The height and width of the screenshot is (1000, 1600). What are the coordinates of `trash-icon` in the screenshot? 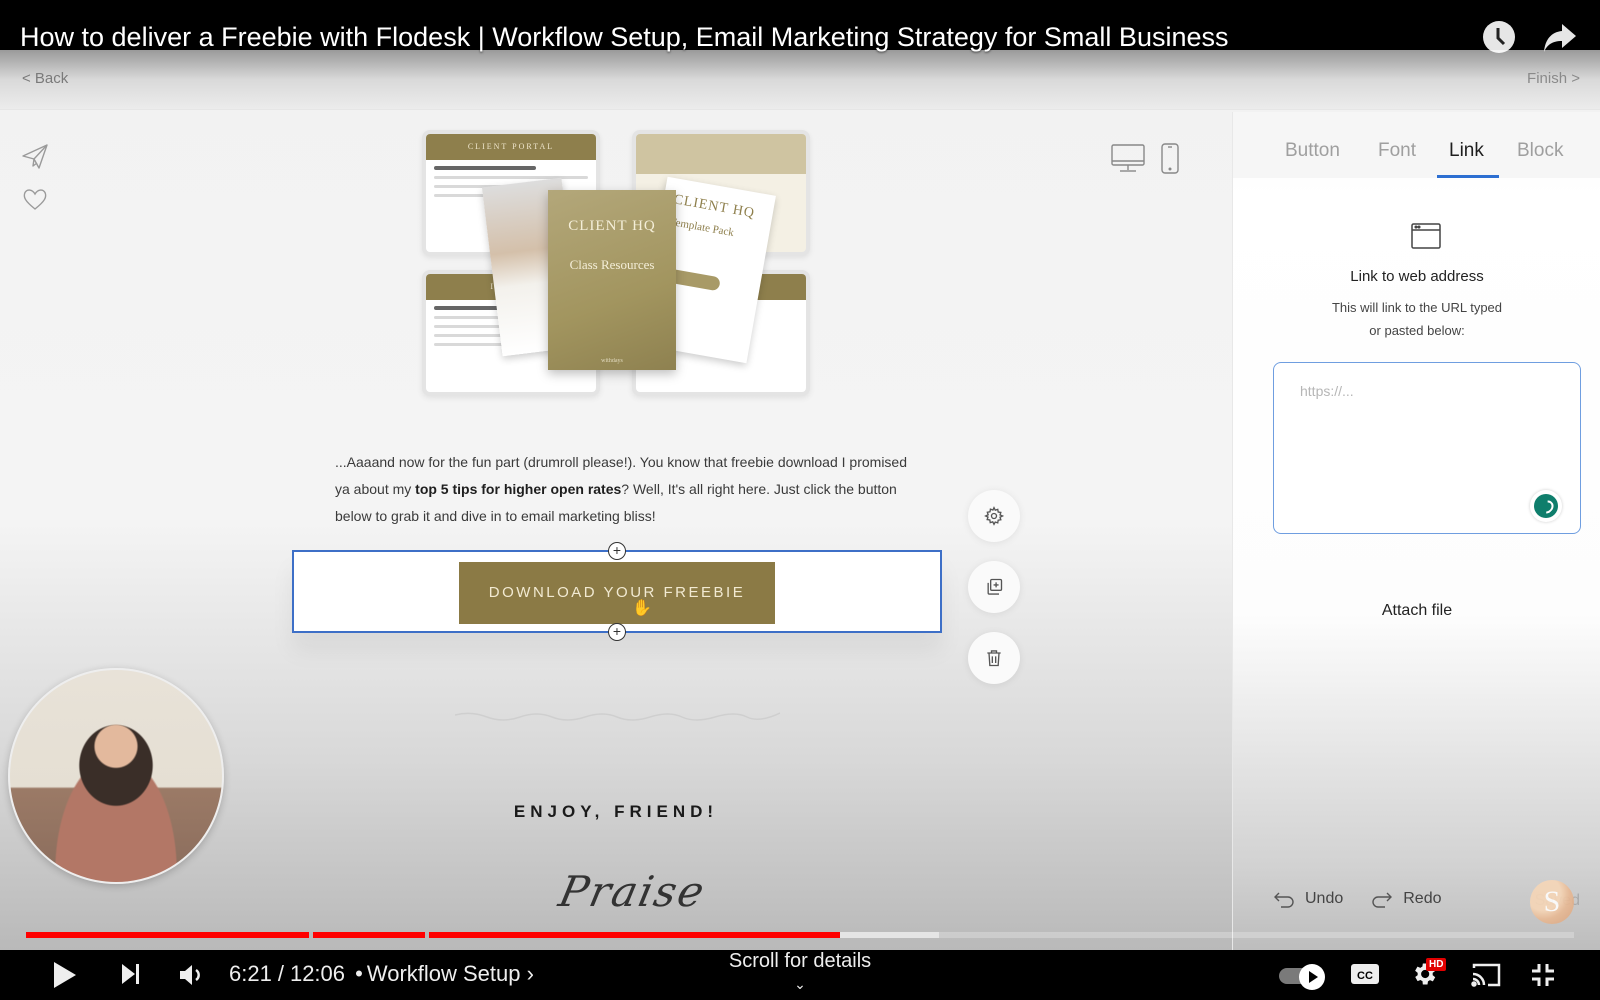 It's located at (994, 658).